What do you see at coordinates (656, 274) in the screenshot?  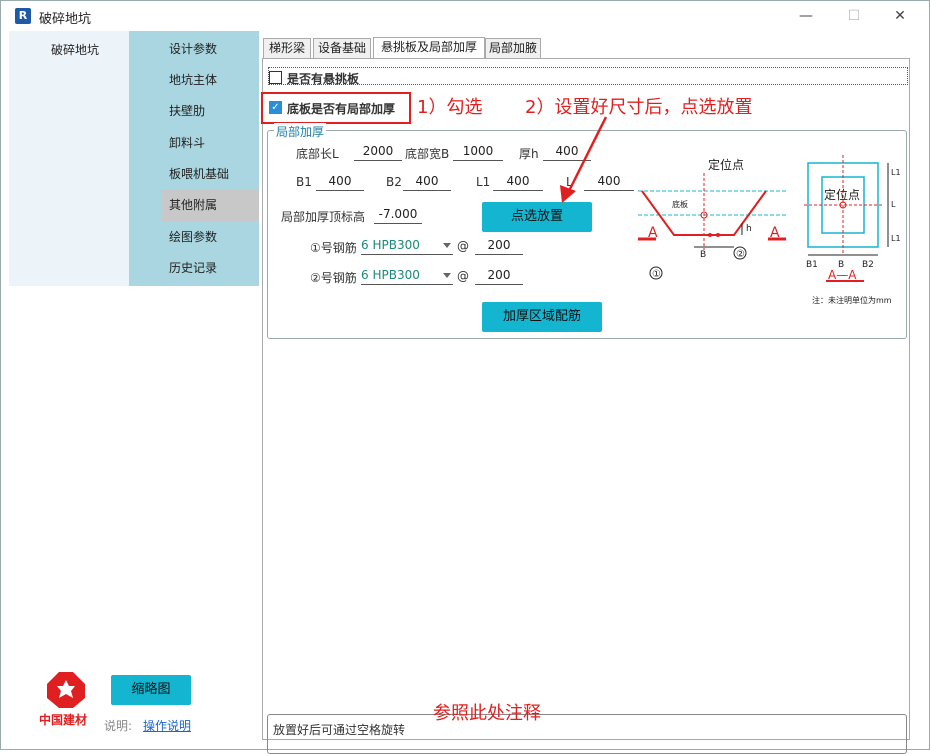 I see `circle1-label: ①` at bounding box center [656, 274].